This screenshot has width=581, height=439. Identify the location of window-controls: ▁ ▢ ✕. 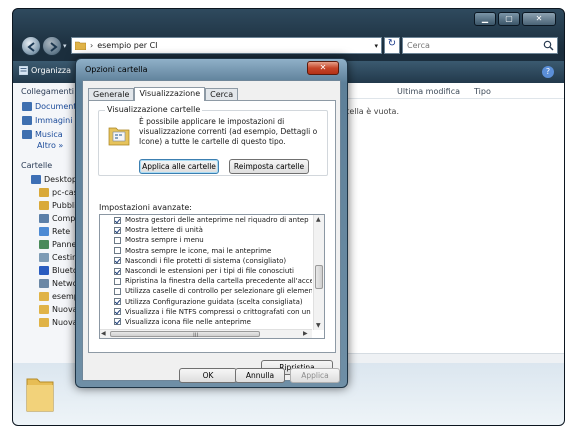
(515, 19).